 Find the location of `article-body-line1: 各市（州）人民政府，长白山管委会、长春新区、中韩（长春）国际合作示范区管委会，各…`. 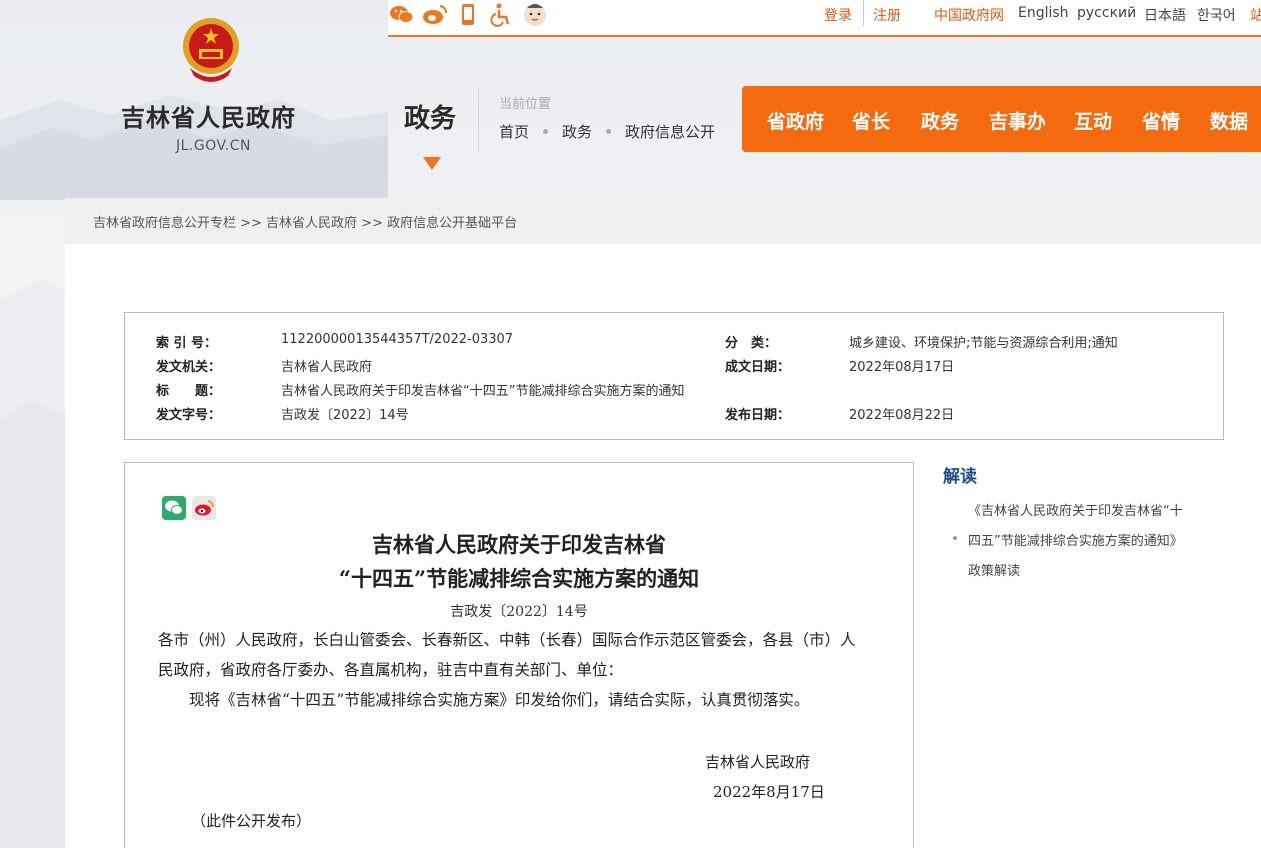

article-body-line1: 各市（州）人民政府，长白山管委会、长春新区、中韩（长春）国际合作示范区管委会，各… is located at coordinates (507, 640).